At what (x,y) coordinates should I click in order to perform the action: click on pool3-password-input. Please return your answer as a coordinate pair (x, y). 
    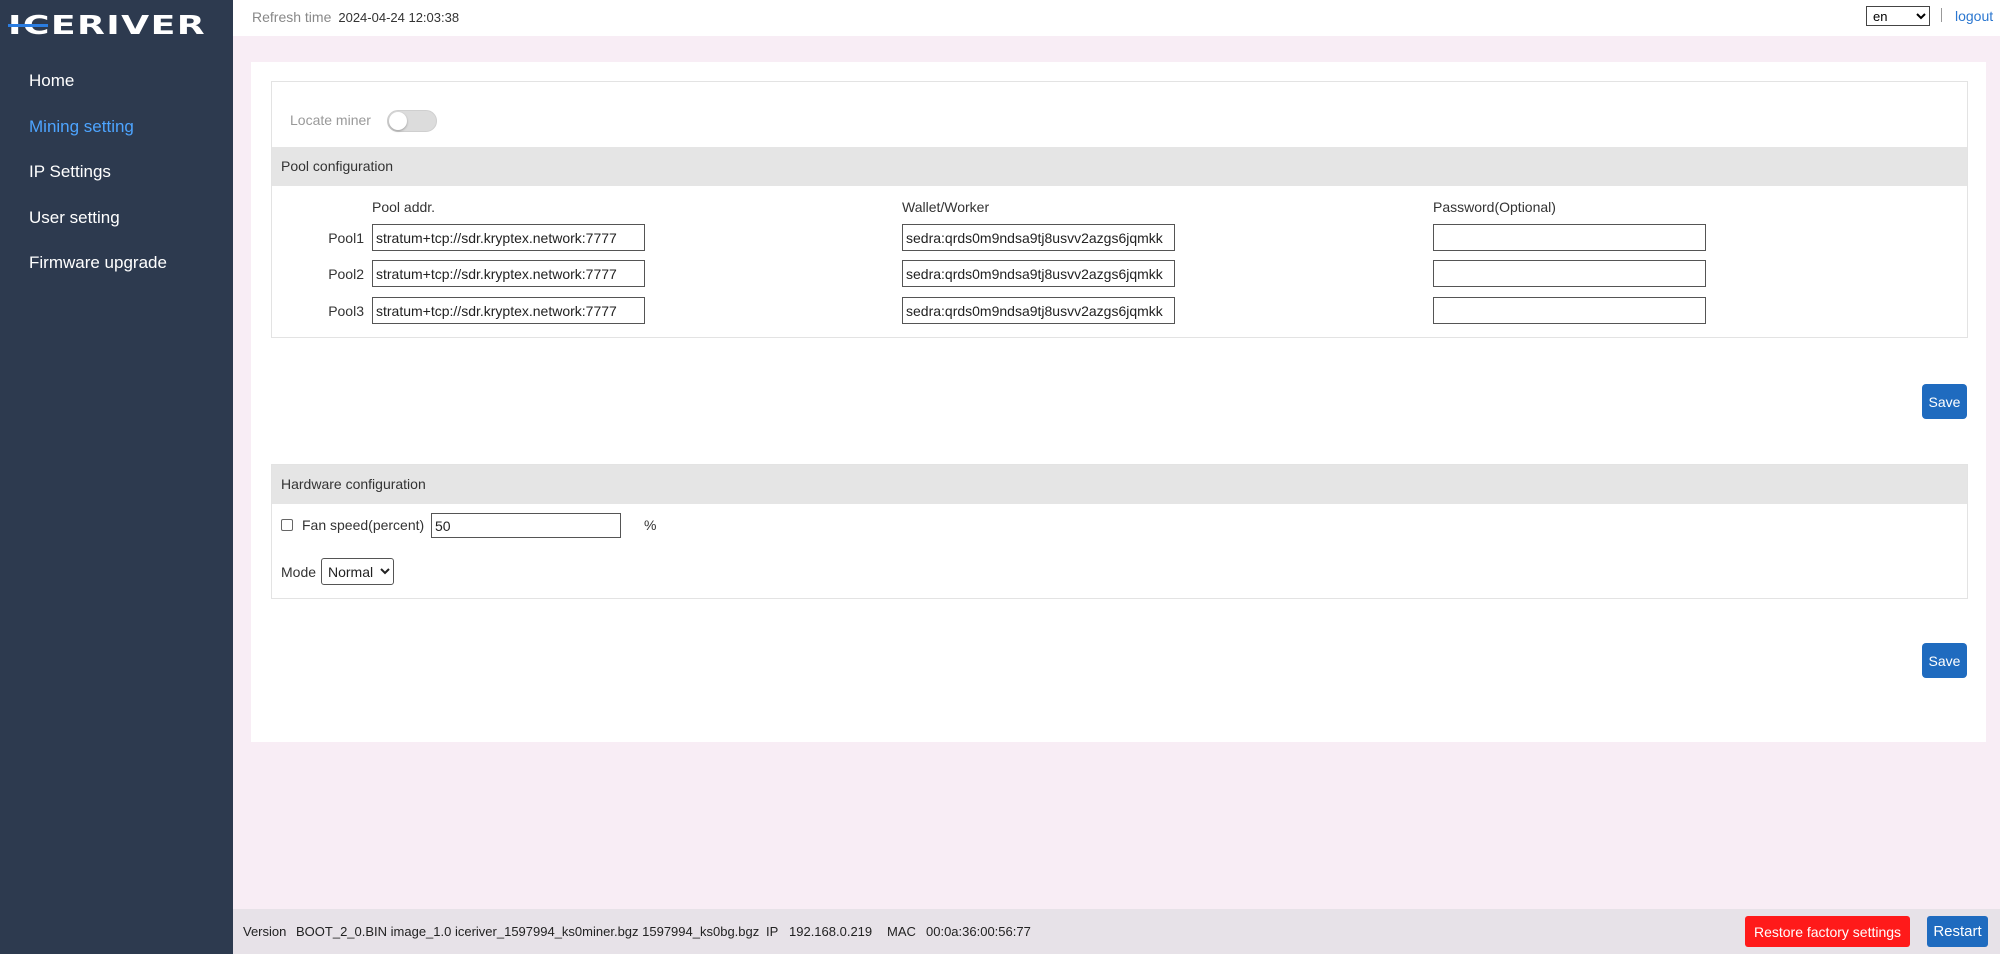
    Looking at the image, I should click on (1569, 310).